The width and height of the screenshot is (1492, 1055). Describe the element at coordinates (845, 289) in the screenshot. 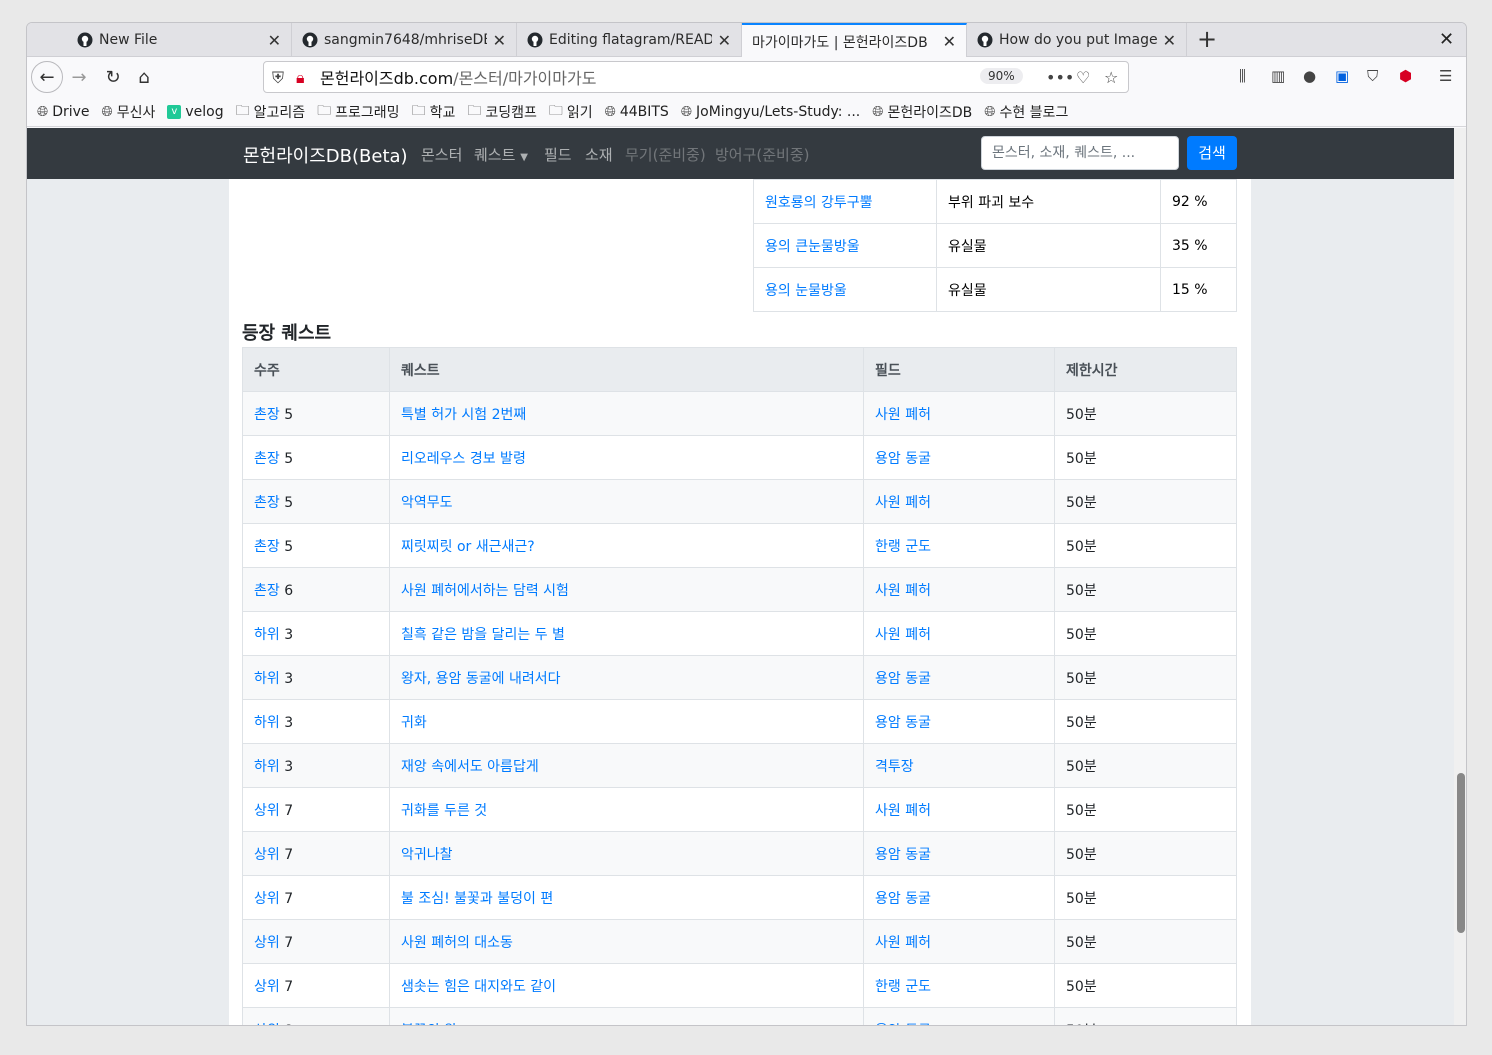

I see `drop-material-link: 용의 눈물방울` at that location.